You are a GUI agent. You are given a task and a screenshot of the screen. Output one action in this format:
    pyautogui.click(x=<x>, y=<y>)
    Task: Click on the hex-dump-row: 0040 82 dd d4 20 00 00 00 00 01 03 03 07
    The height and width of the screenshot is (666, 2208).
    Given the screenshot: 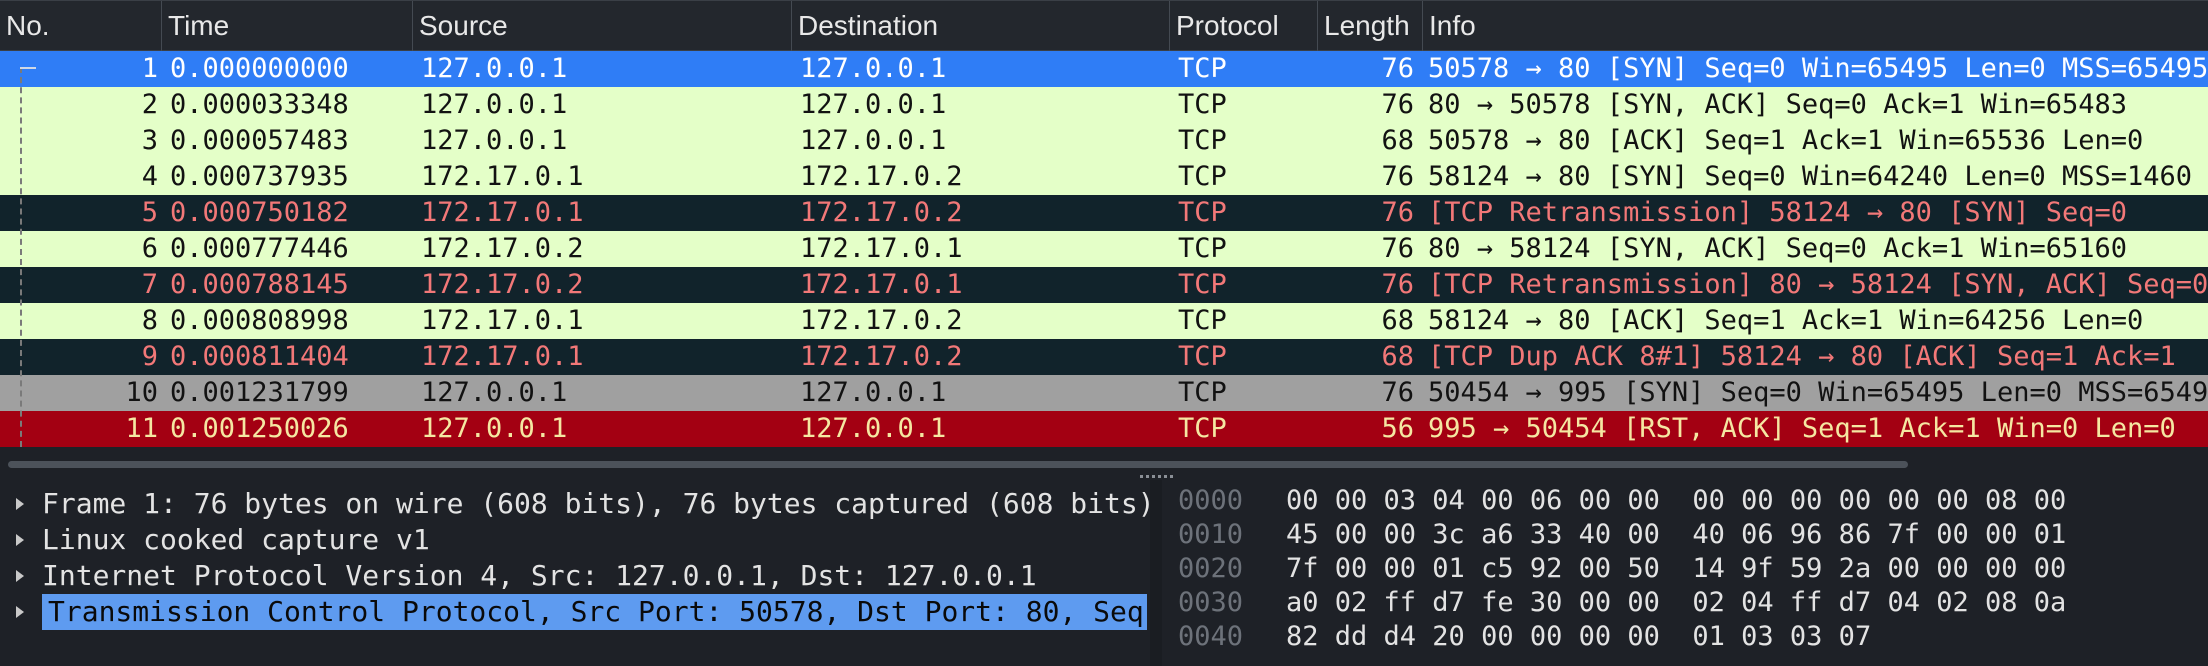 What is the action you would take?
    pyautogui.click(x=1685, y=637)
    